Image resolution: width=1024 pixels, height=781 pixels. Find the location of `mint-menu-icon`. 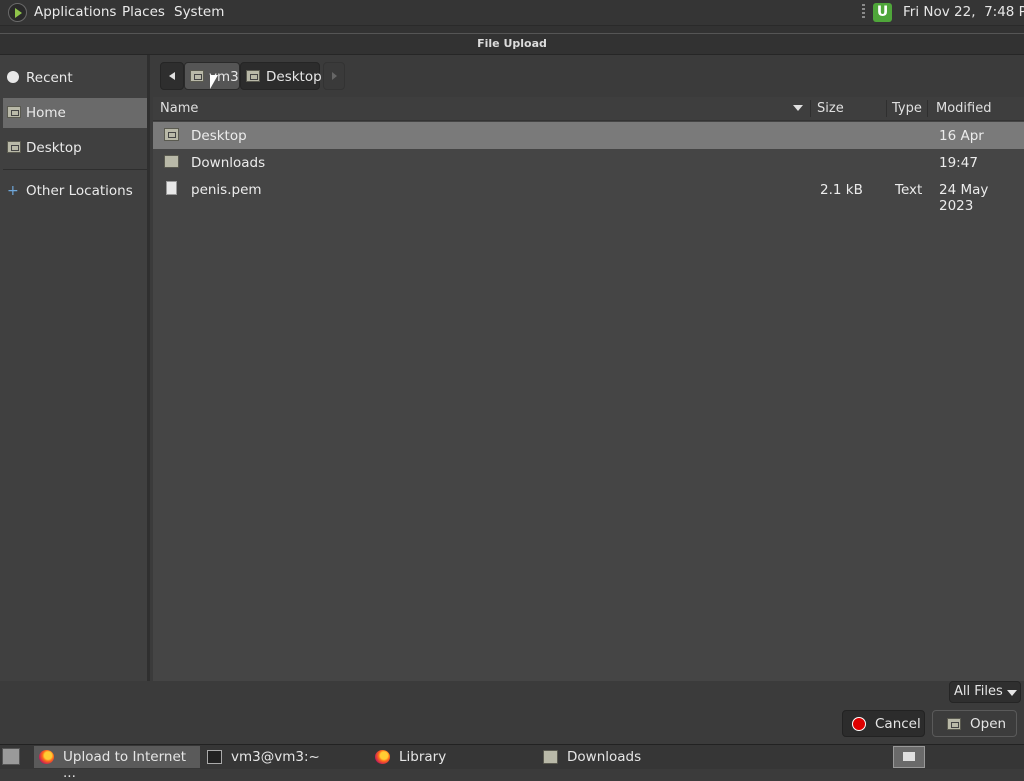

mint-menu-icon is located at coordinates (17, 12).